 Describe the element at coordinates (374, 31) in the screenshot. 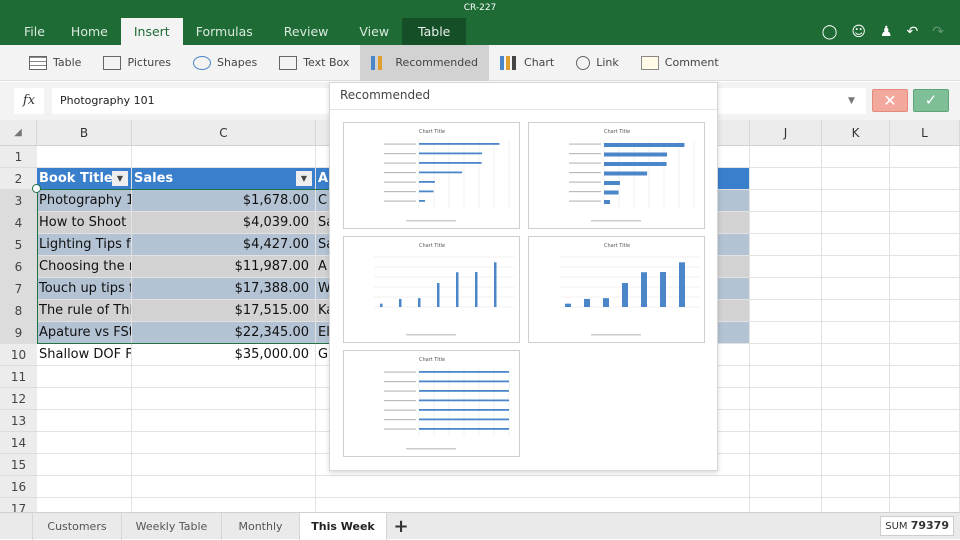

I see `tab-view: View` at that location.